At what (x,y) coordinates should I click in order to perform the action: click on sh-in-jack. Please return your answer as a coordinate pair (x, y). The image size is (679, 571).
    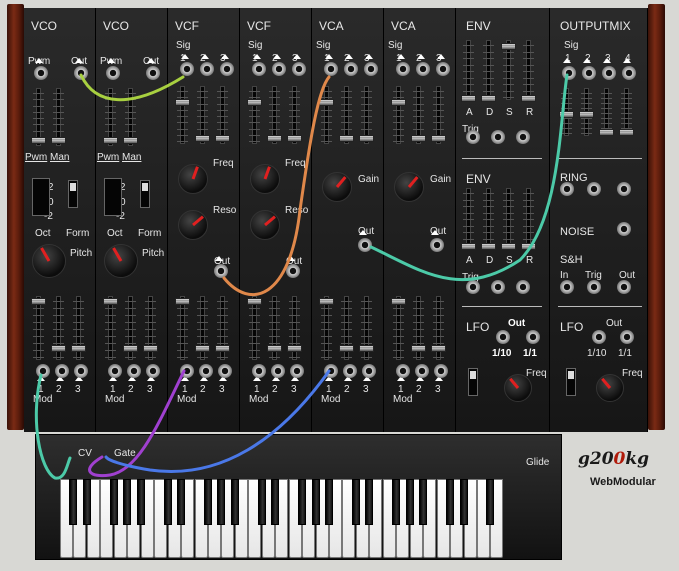
    Looking at the image, I should click on (567, 287).